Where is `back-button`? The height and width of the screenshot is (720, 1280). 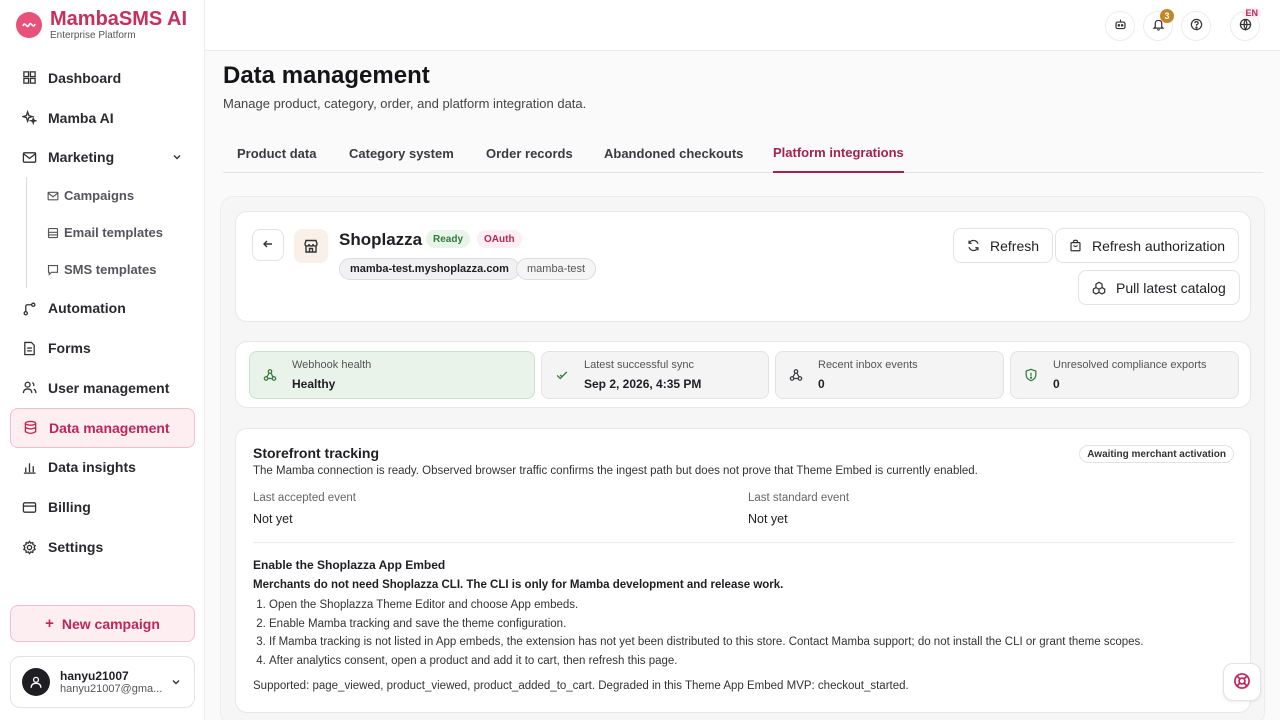
back-button is located at coordinates (268, 245).